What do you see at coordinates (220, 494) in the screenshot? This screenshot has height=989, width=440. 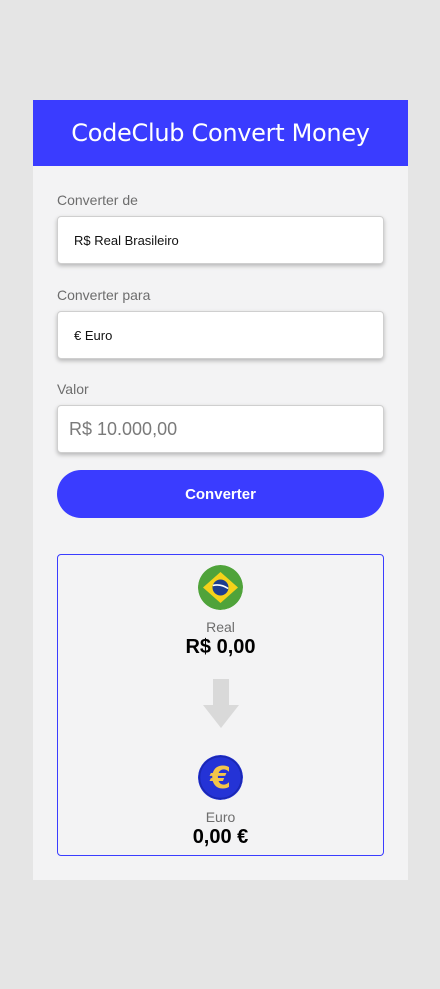 I see `convert-button: Converter` at bounding box center [220, 494].